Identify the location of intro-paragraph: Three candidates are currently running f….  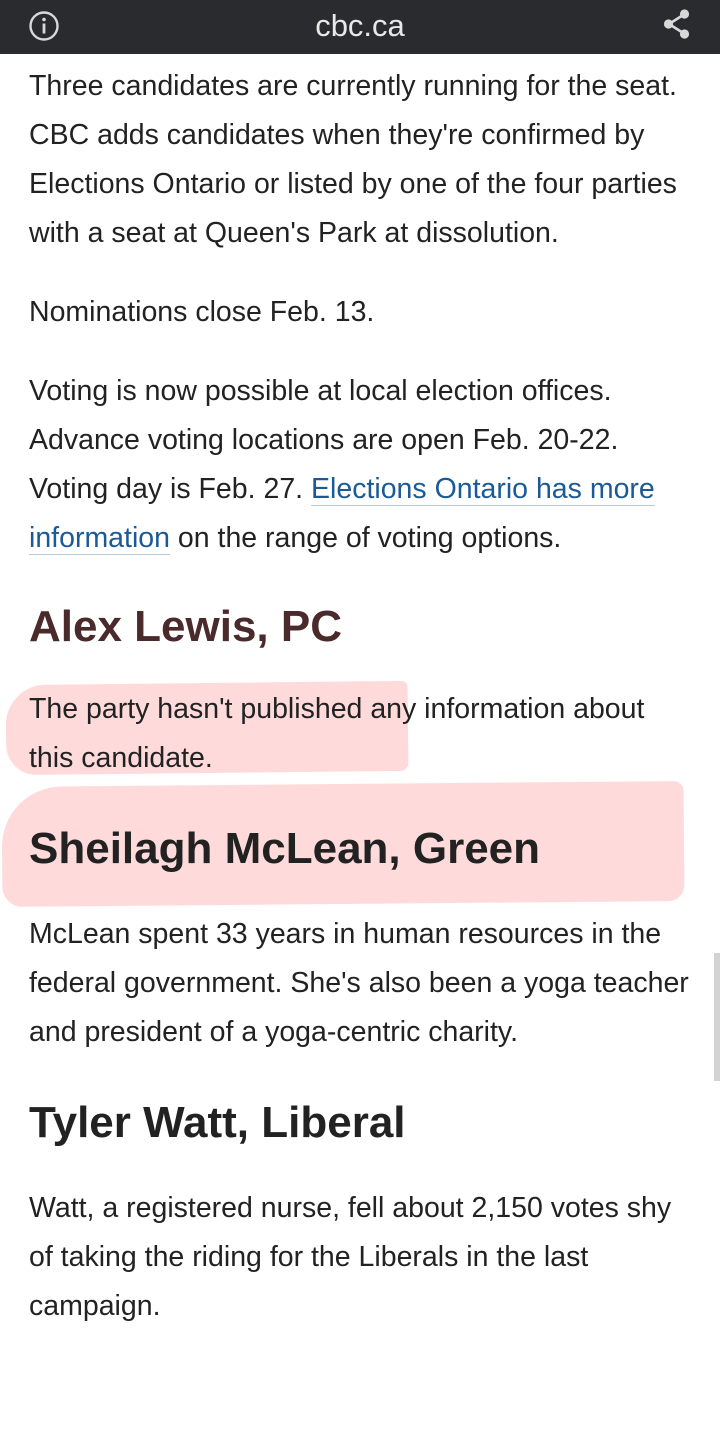
(353, 159).